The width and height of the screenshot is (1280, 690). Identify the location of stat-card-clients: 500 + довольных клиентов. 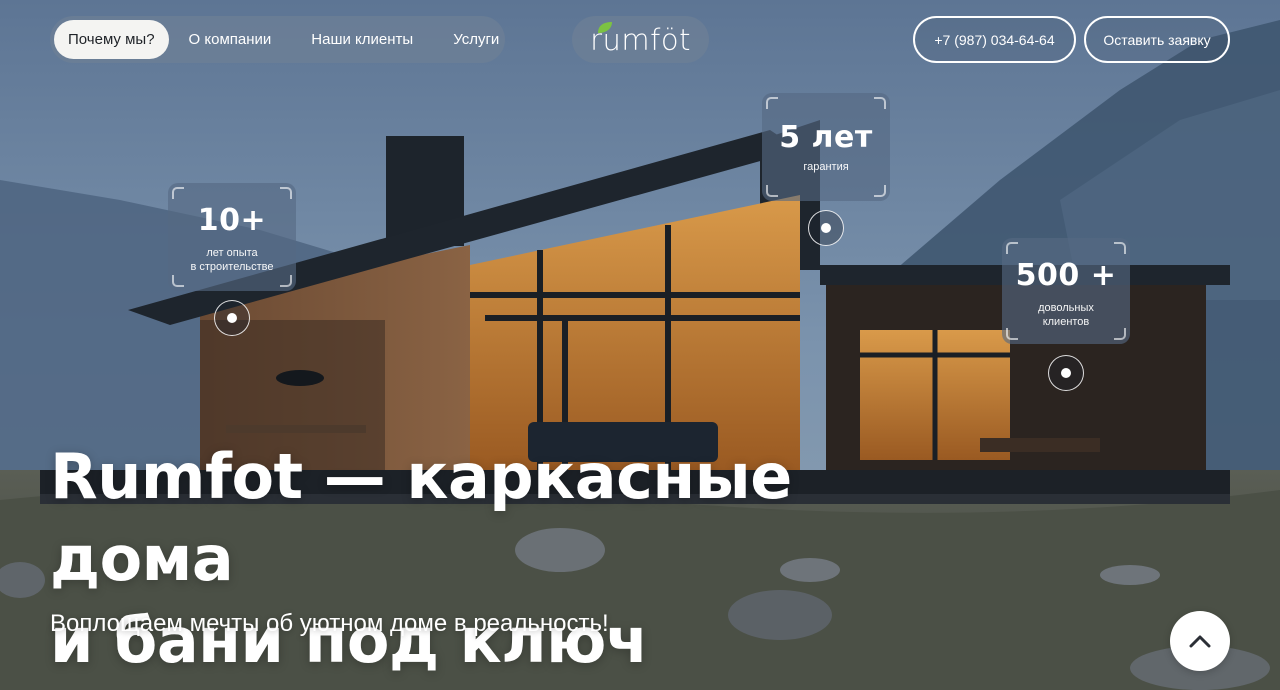
(1066, 291).